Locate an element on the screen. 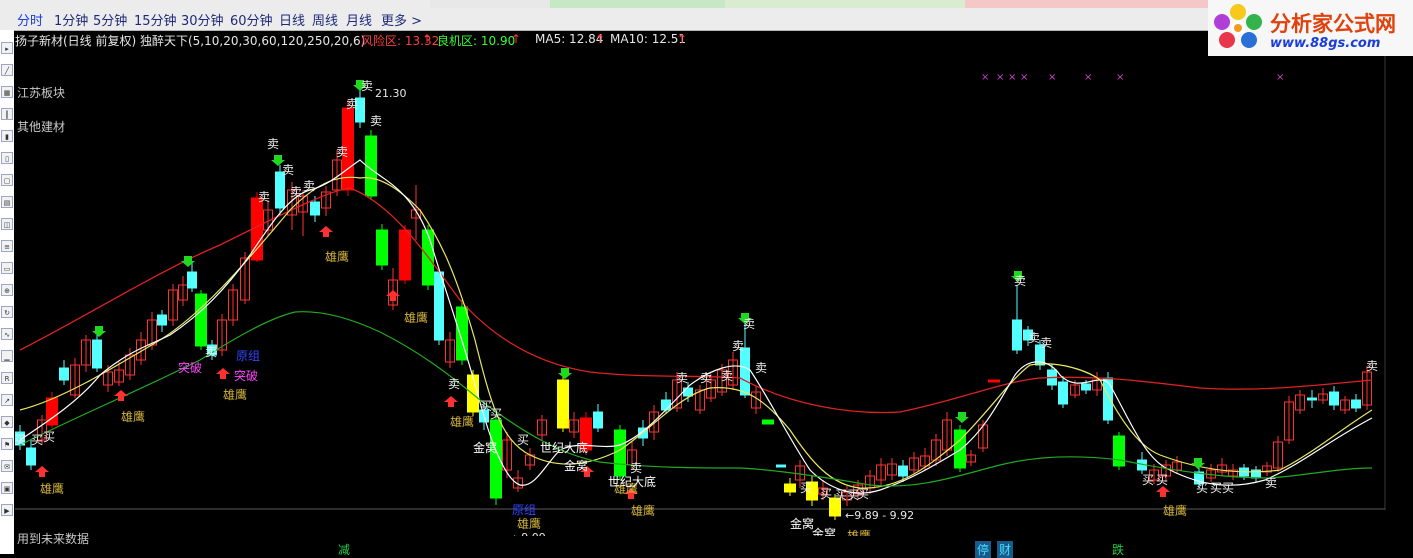 Image resolution: width=1413 pixels, height=558 pixels. flower-logo-icon is located at coordinates (1238, 26).